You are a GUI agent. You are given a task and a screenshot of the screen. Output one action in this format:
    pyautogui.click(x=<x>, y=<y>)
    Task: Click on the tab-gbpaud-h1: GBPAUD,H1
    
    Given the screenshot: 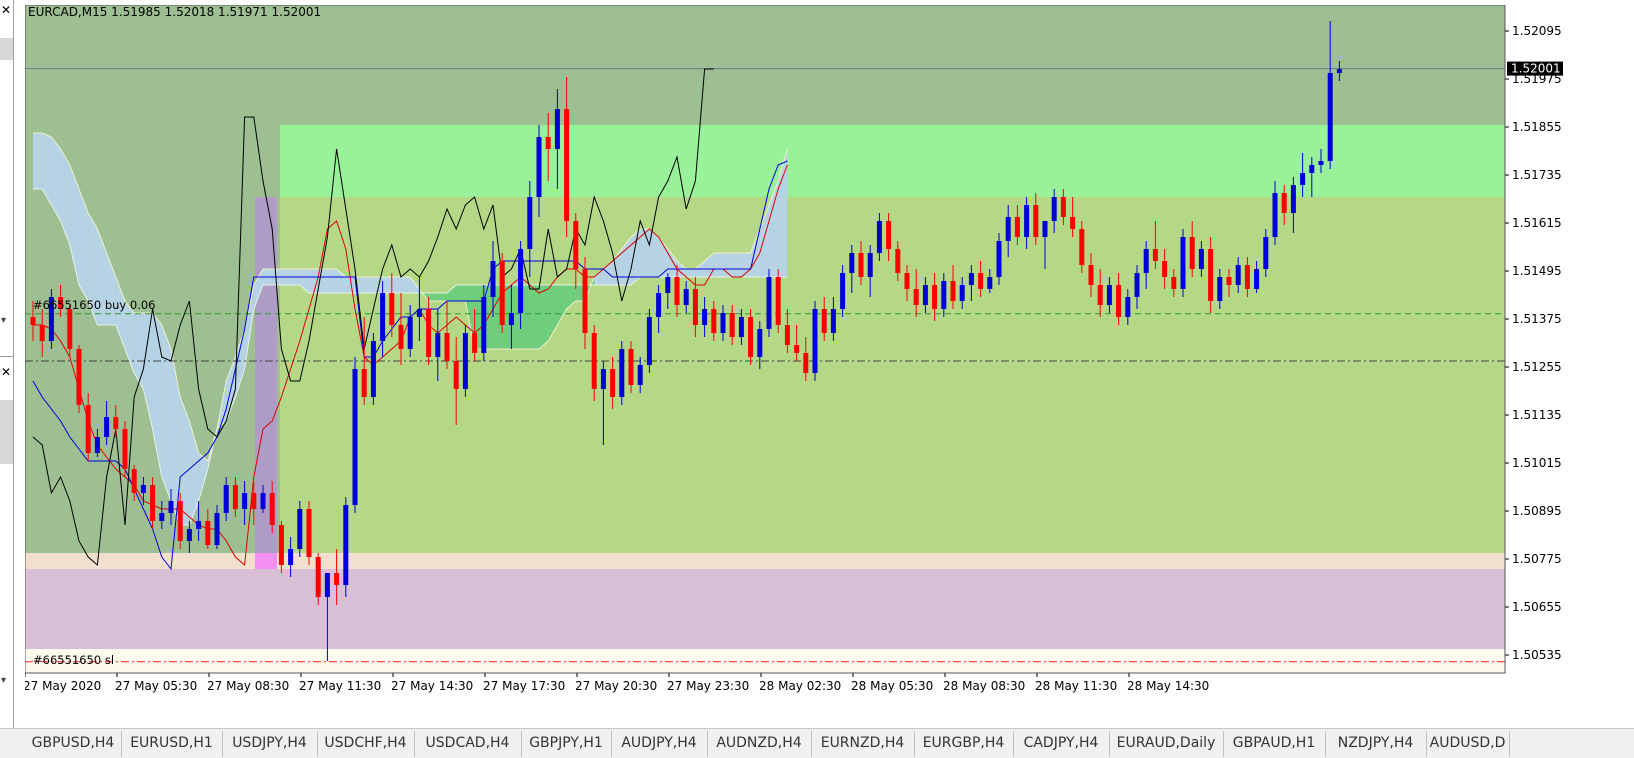 What is the action you would take?
    pyautogui.click(x=1274, y=744)
    